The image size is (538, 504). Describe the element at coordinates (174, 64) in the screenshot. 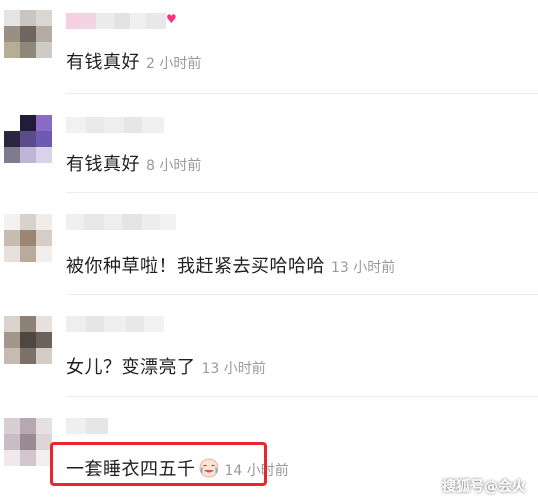

I see `comment-time: 2 小时前` at that location.